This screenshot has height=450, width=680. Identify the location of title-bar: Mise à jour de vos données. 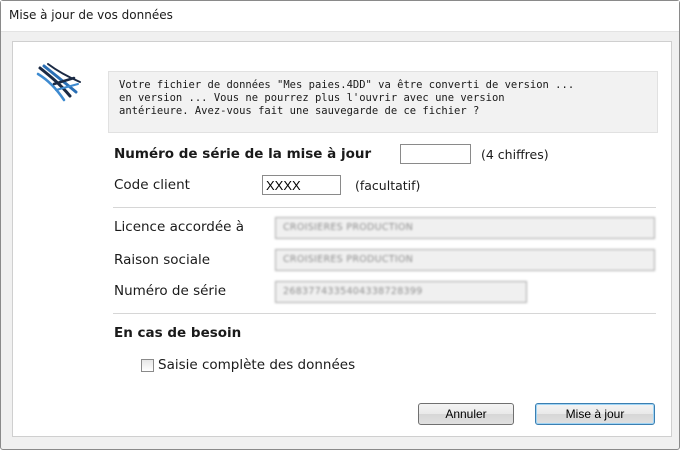
(340, 16).